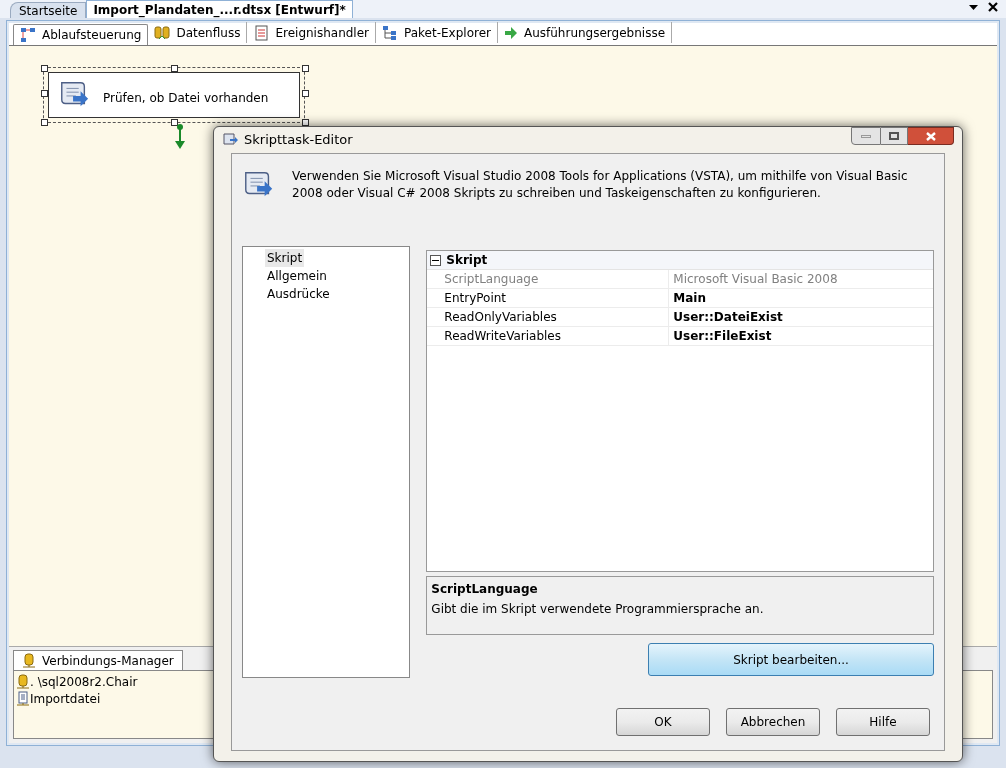 The height and width of the screenshot is (768, 1006). Describe the element at coordinates (98, 660) in the screenshot. I see `connection-manager-tab: Verbindungs-Manager` at that location.